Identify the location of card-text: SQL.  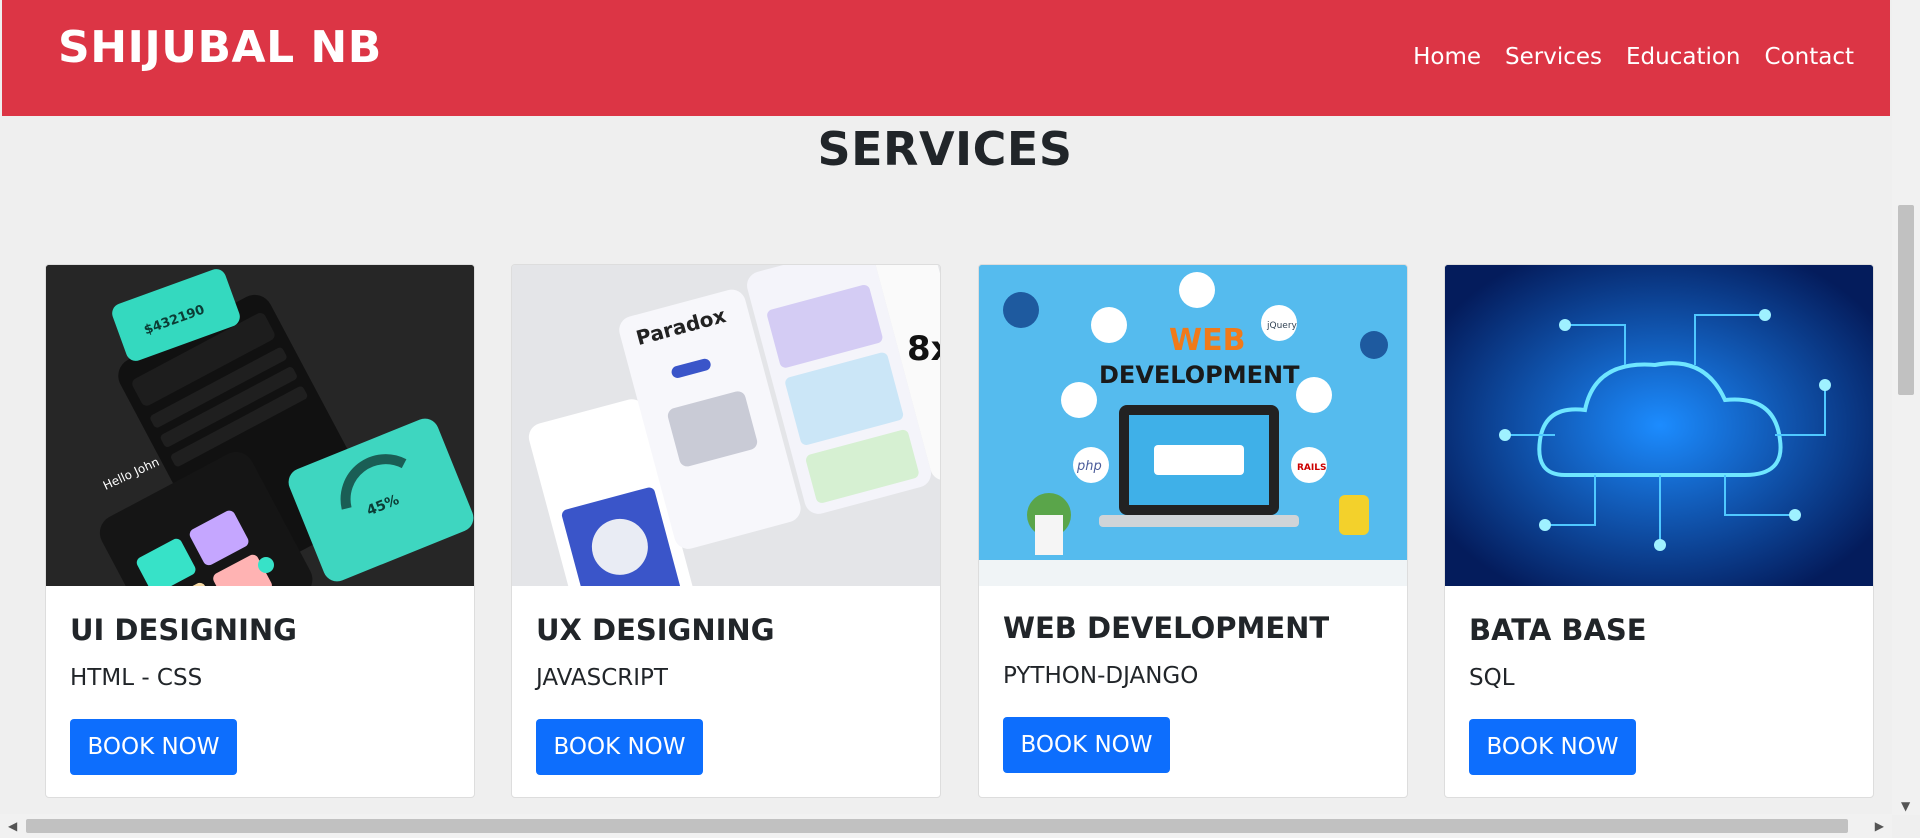
(1492, 678).